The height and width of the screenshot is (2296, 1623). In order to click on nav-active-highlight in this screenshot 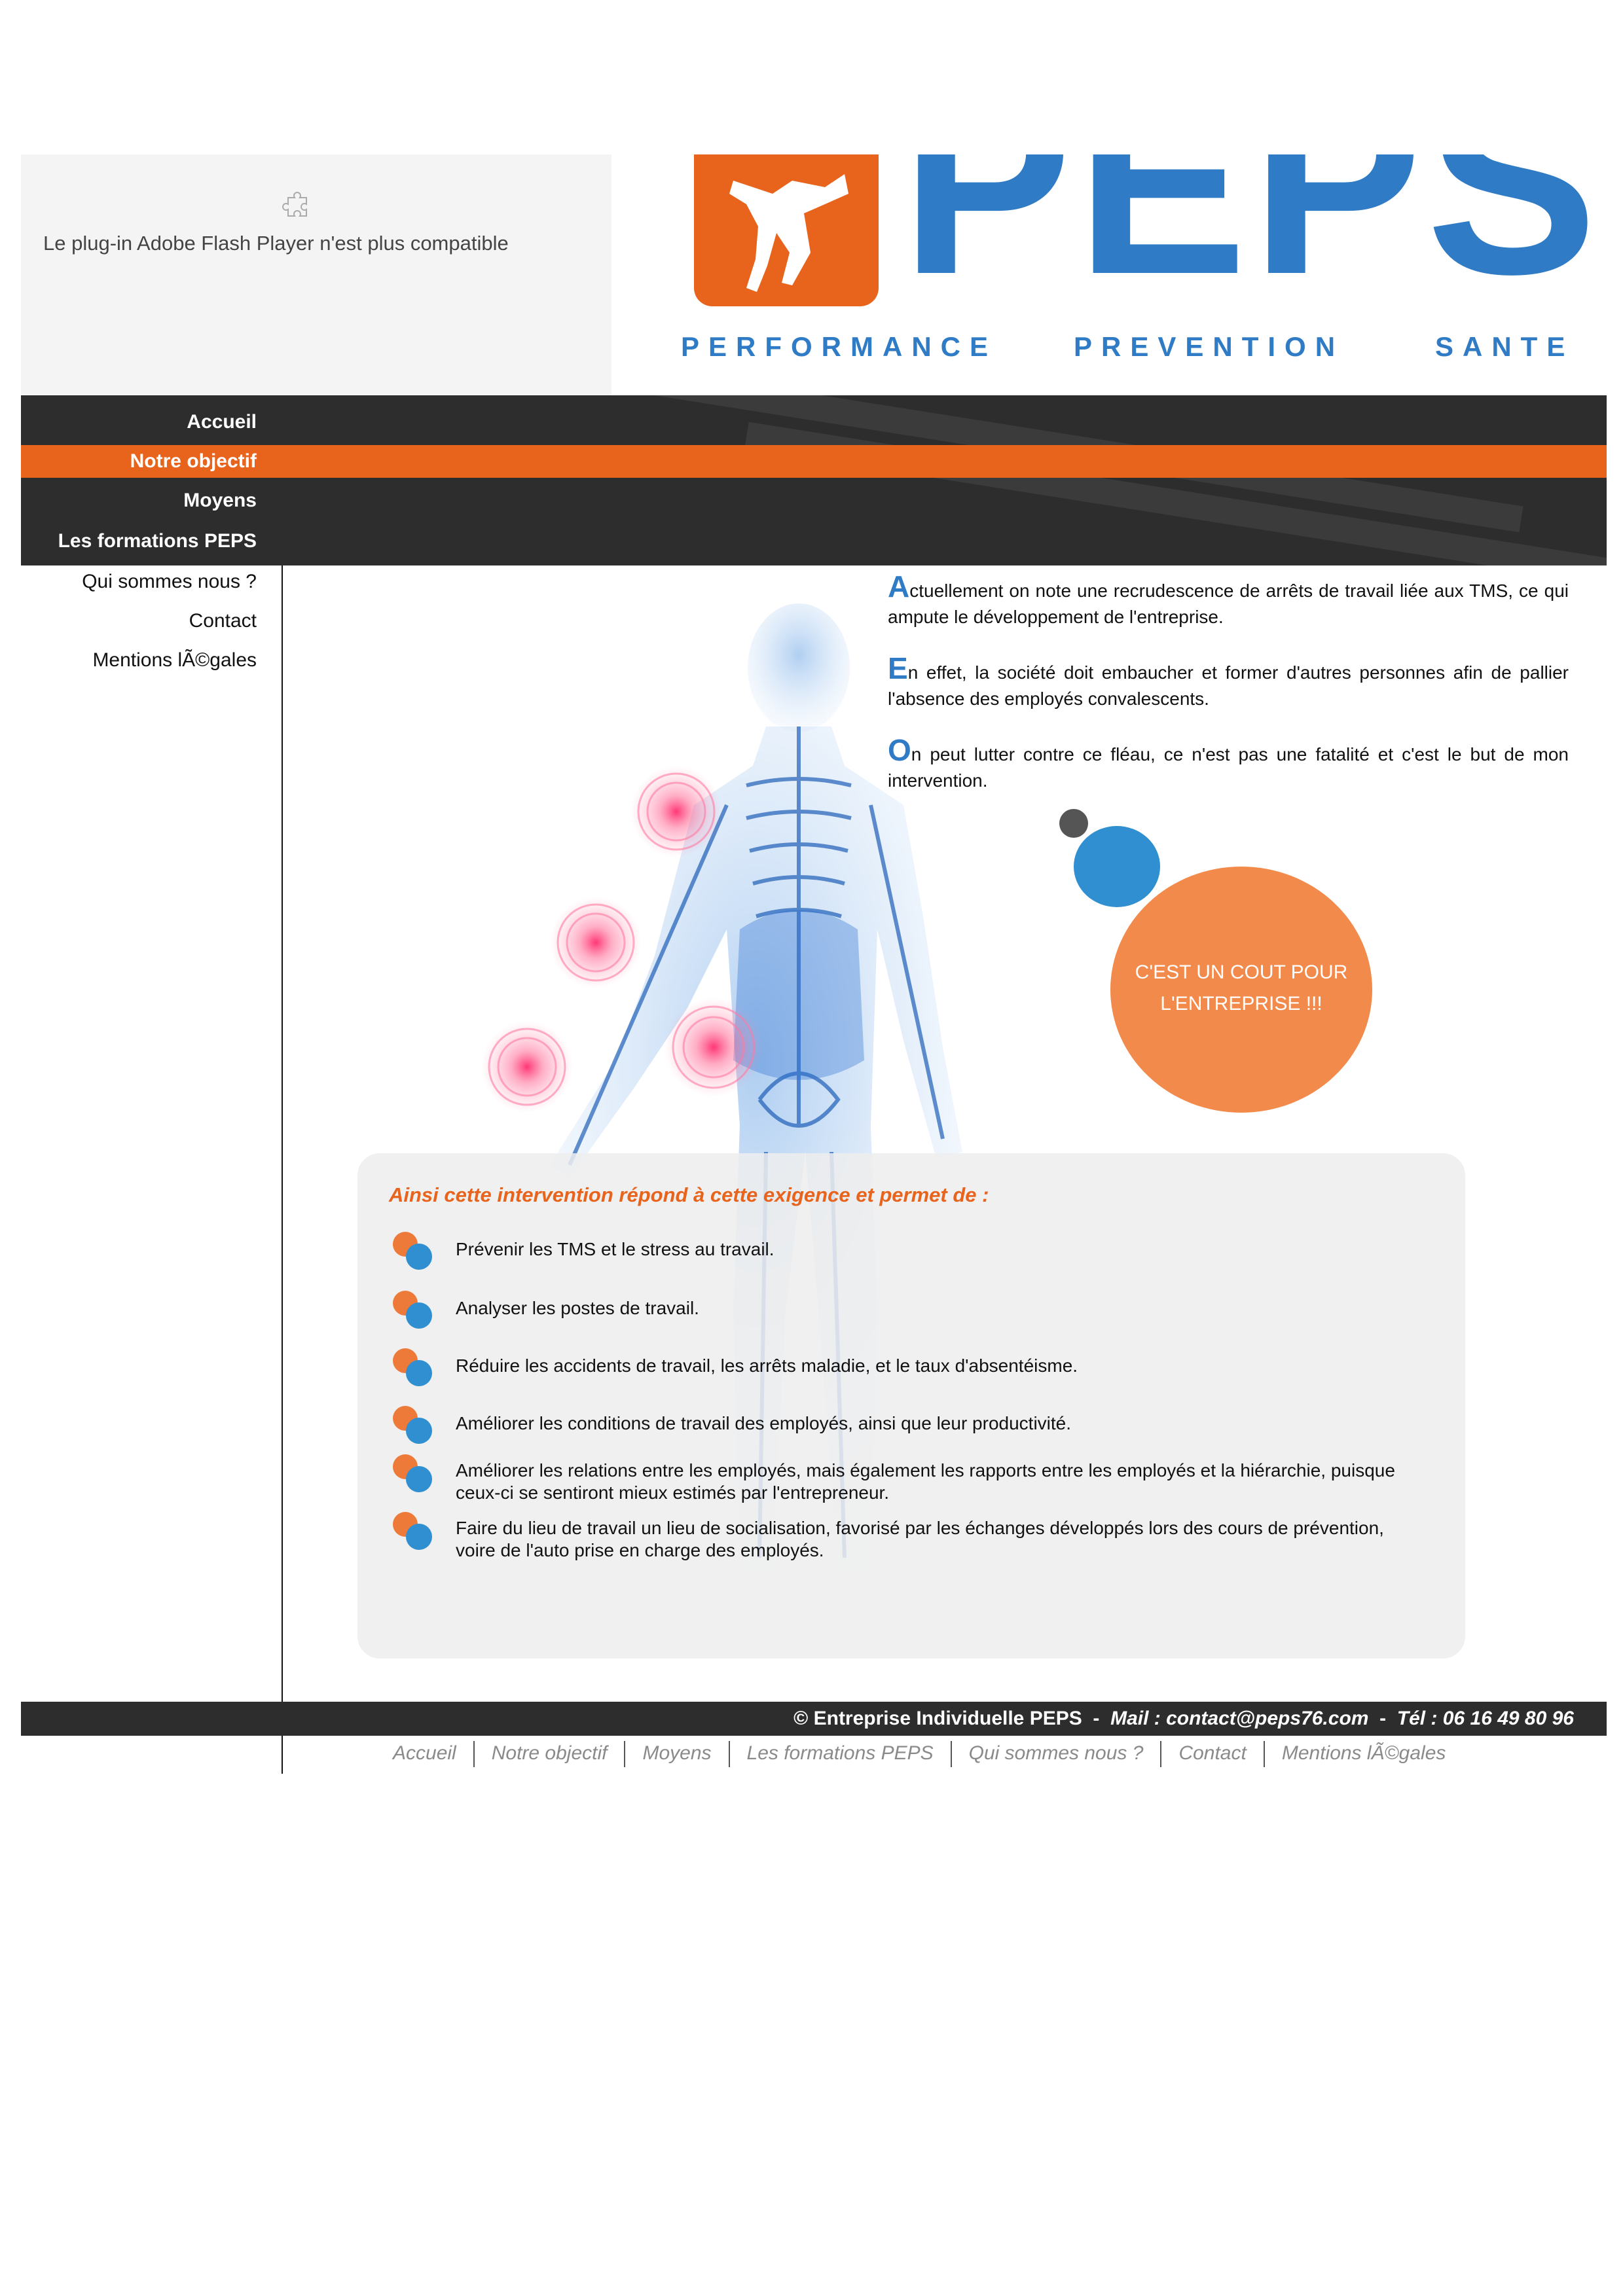, I will do `click(814, 461)`.